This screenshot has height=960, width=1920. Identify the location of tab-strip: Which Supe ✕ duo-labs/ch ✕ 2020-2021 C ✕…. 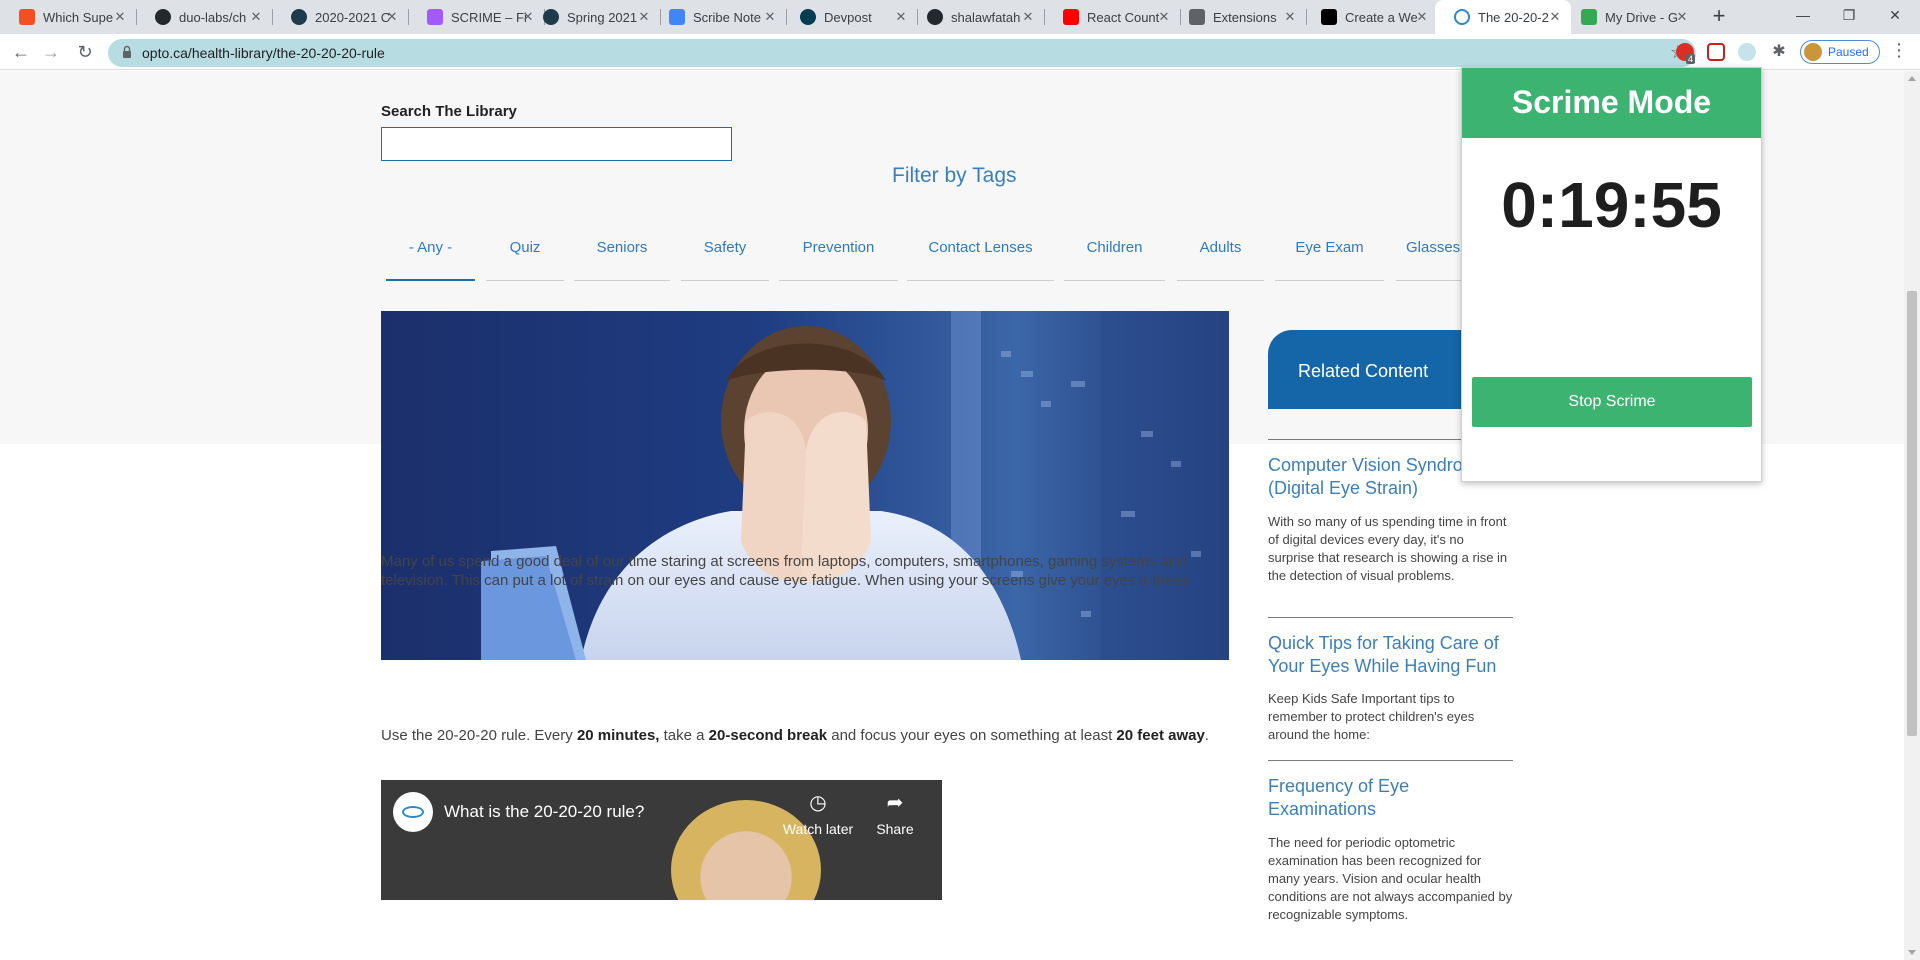
(960, 17).